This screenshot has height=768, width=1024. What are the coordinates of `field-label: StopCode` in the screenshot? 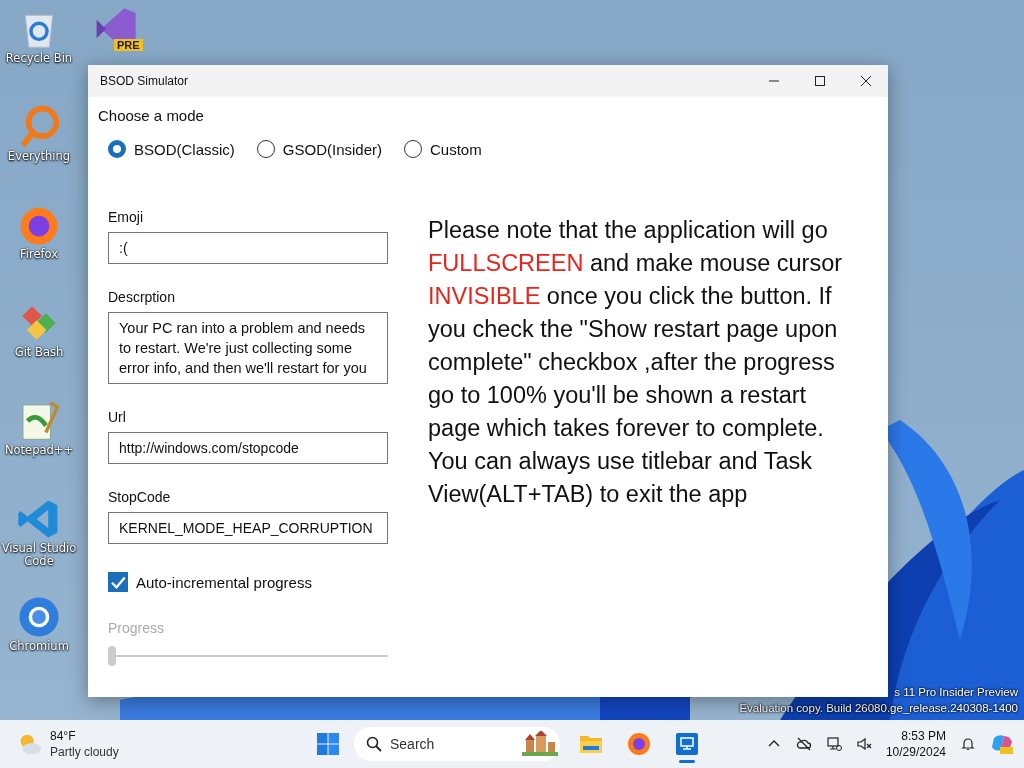 It's located at (140, 497).